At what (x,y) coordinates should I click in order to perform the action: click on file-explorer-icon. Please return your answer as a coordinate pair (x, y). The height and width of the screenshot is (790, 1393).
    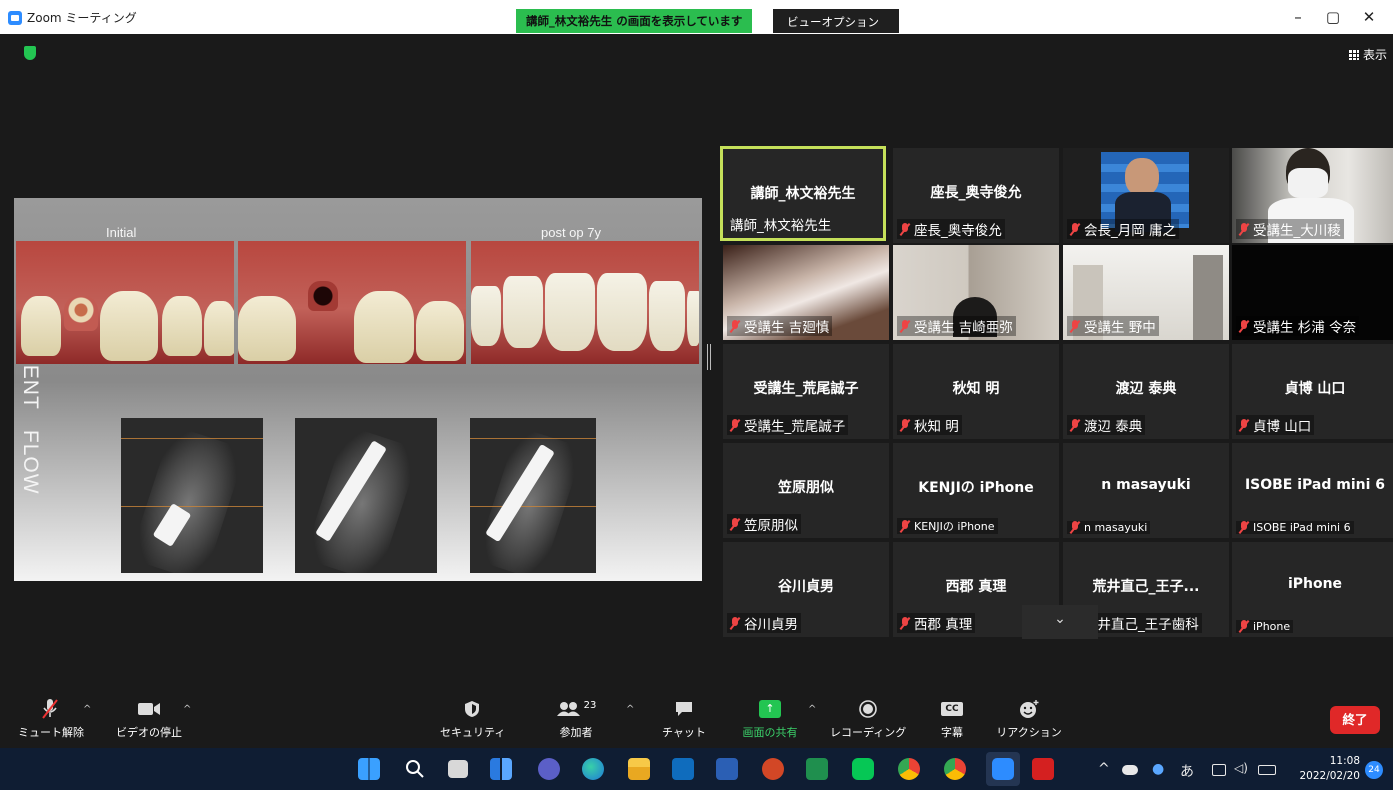
    Looking at the image, I should click on (639, 769).